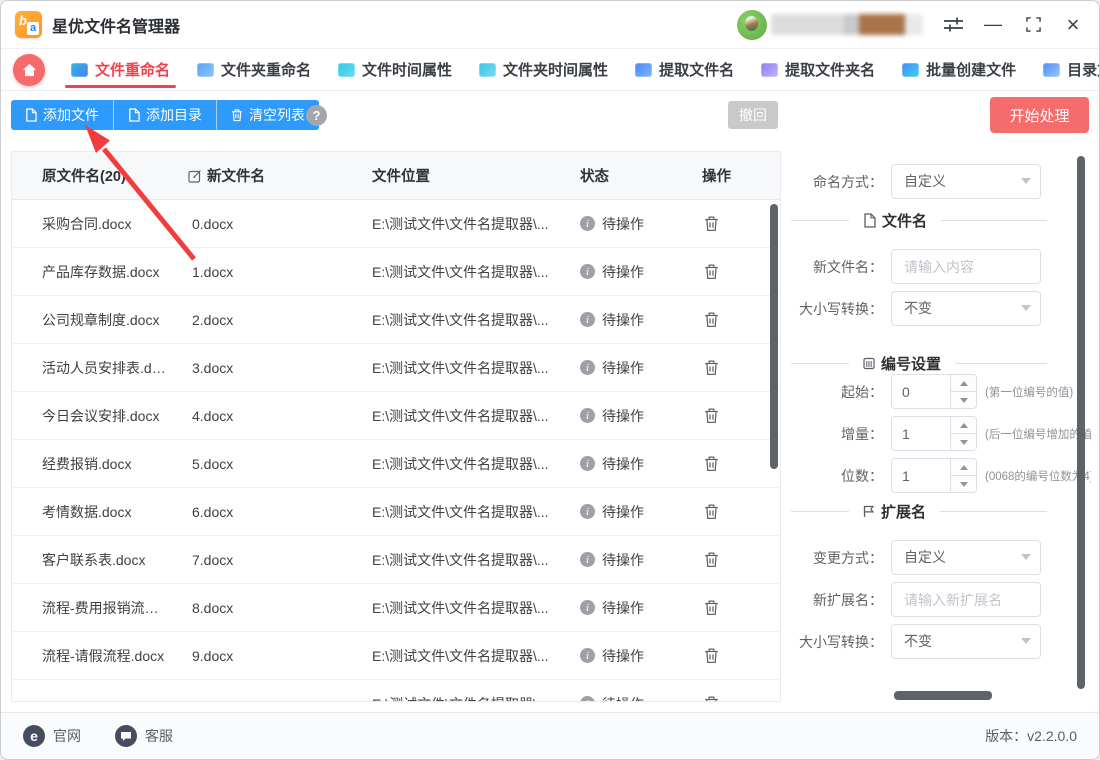  I want to click on clear-list-button: 清空列表, so click(267, 115).